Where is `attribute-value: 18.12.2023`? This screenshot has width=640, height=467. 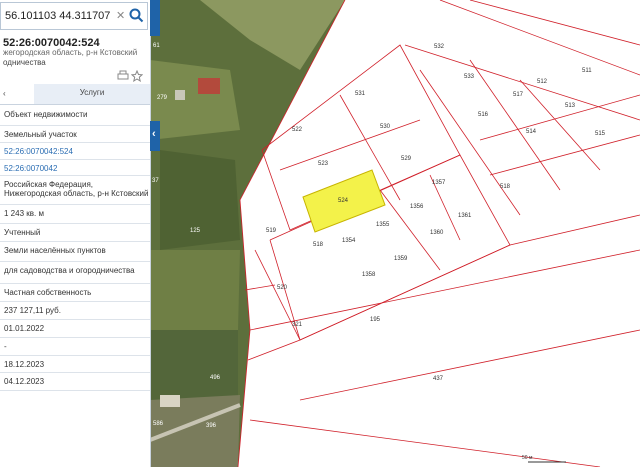
attribute-value: 18.12.2023 is located at coordinates (24, 364).